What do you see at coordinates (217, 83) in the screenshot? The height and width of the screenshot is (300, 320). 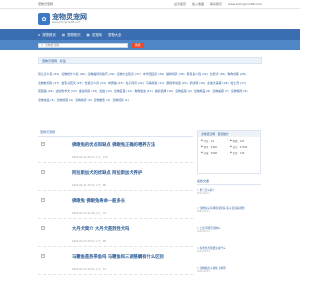 I see `tag-link: 泰迪犬美容 (18)` at bounding box center [217, 83].